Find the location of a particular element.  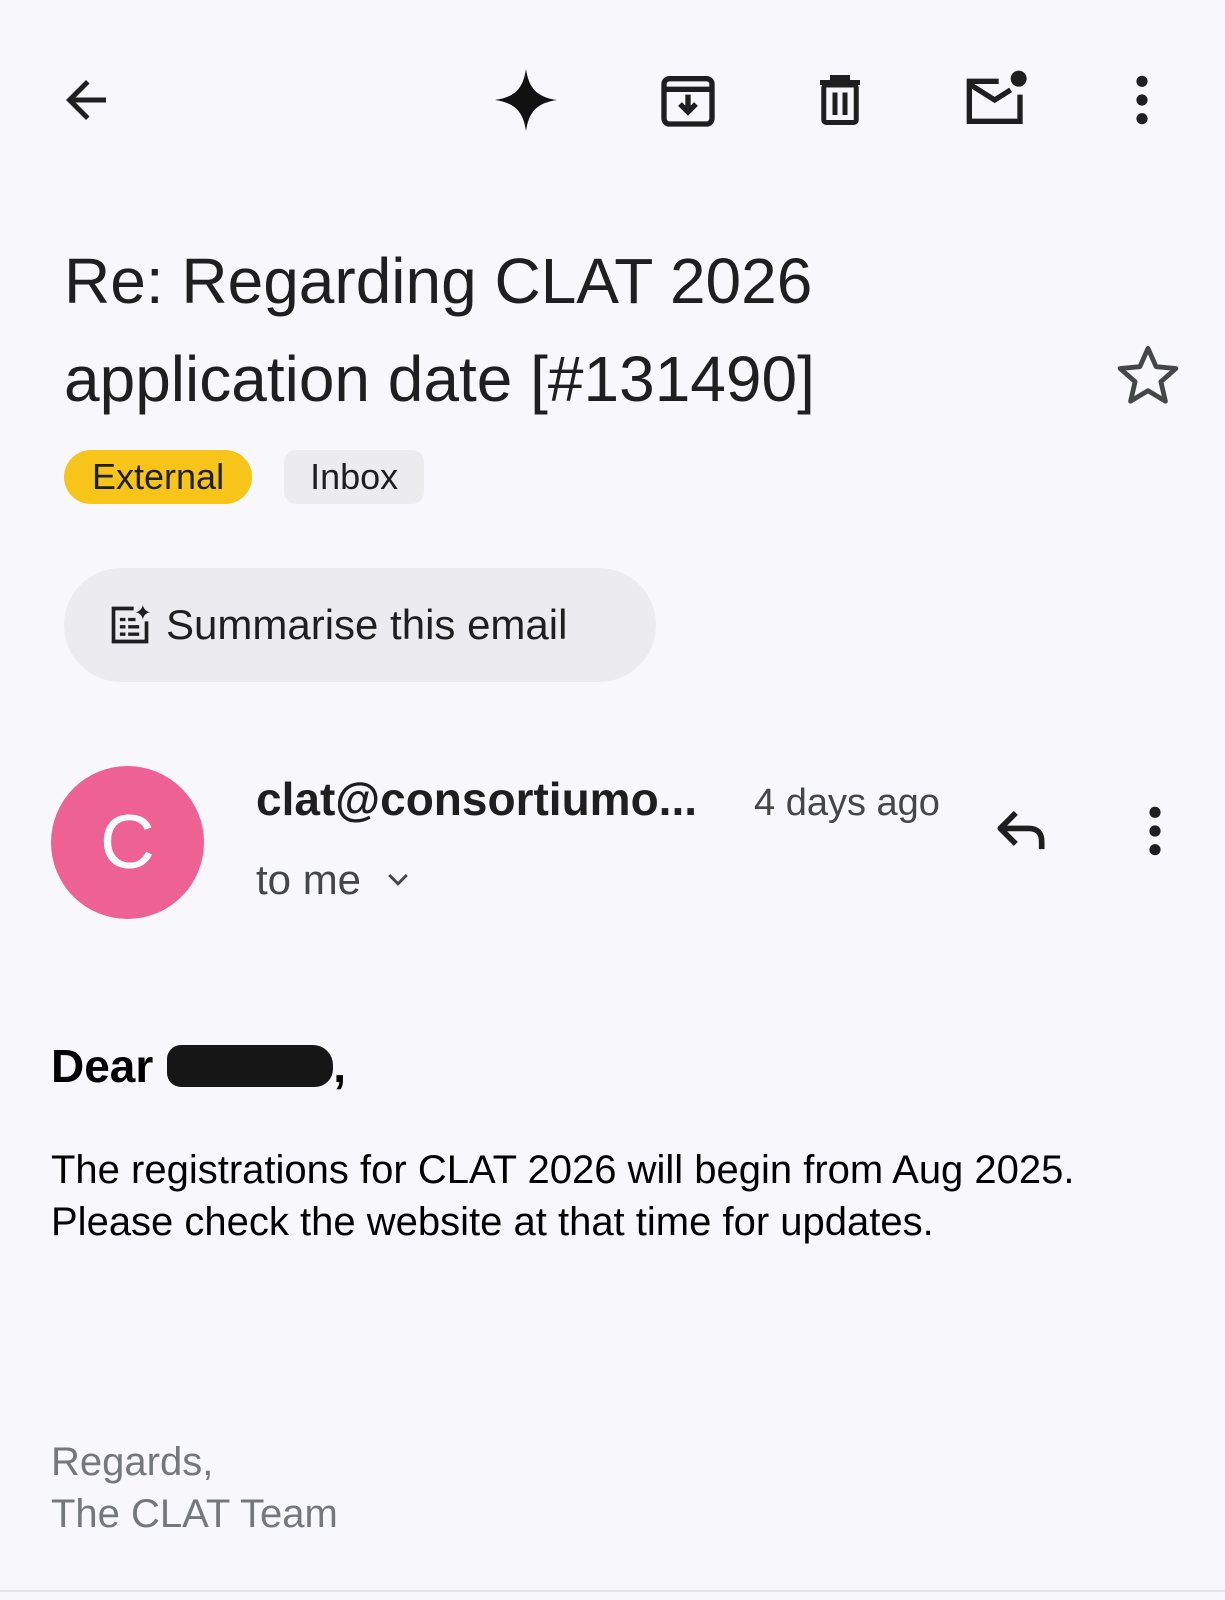

summarise-label: Summarise this email is located at coordinates (367, 624).